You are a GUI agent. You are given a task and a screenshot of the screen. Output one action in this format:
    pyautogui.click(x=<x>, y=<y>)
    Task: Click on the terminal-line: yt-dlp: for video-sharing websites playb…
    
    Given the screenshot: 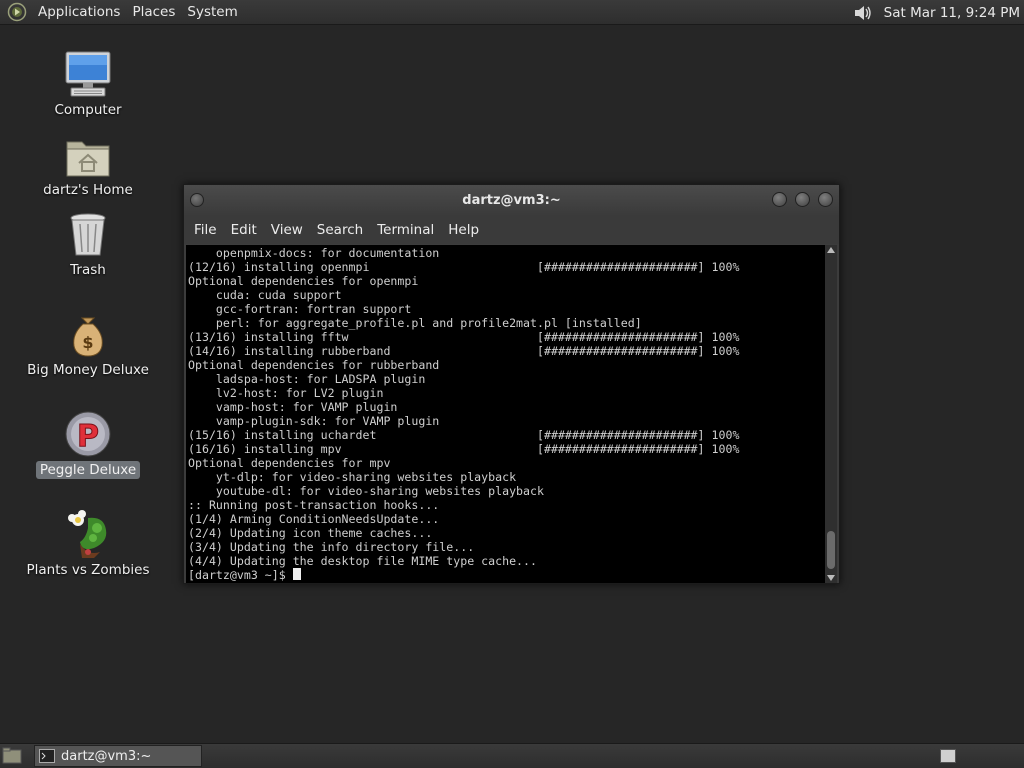 What is the action you would take?
    pyautogui.click(x=352, y=477)
    